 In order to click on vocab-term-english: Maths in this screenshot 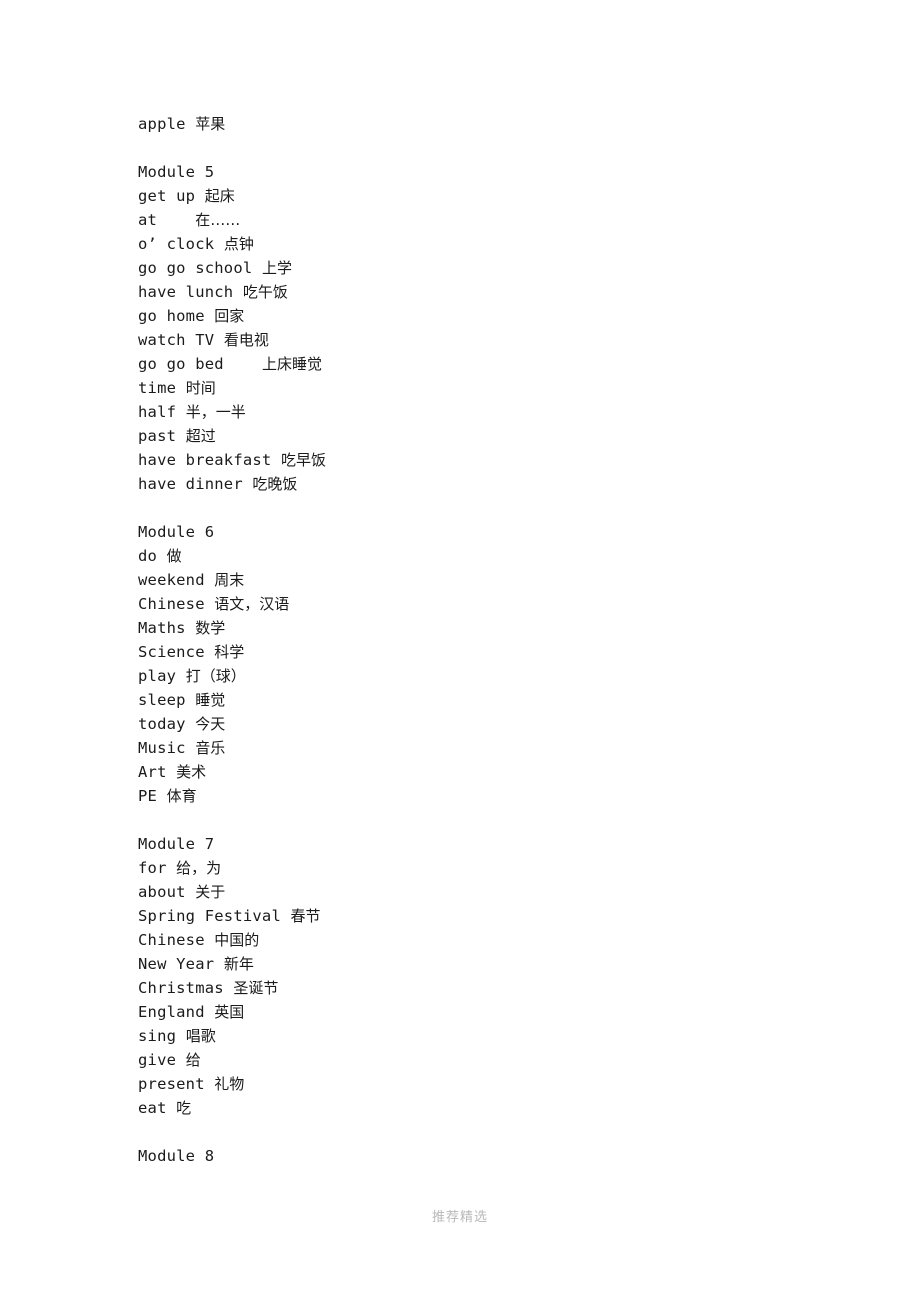, I will do `click(162, 628)`.